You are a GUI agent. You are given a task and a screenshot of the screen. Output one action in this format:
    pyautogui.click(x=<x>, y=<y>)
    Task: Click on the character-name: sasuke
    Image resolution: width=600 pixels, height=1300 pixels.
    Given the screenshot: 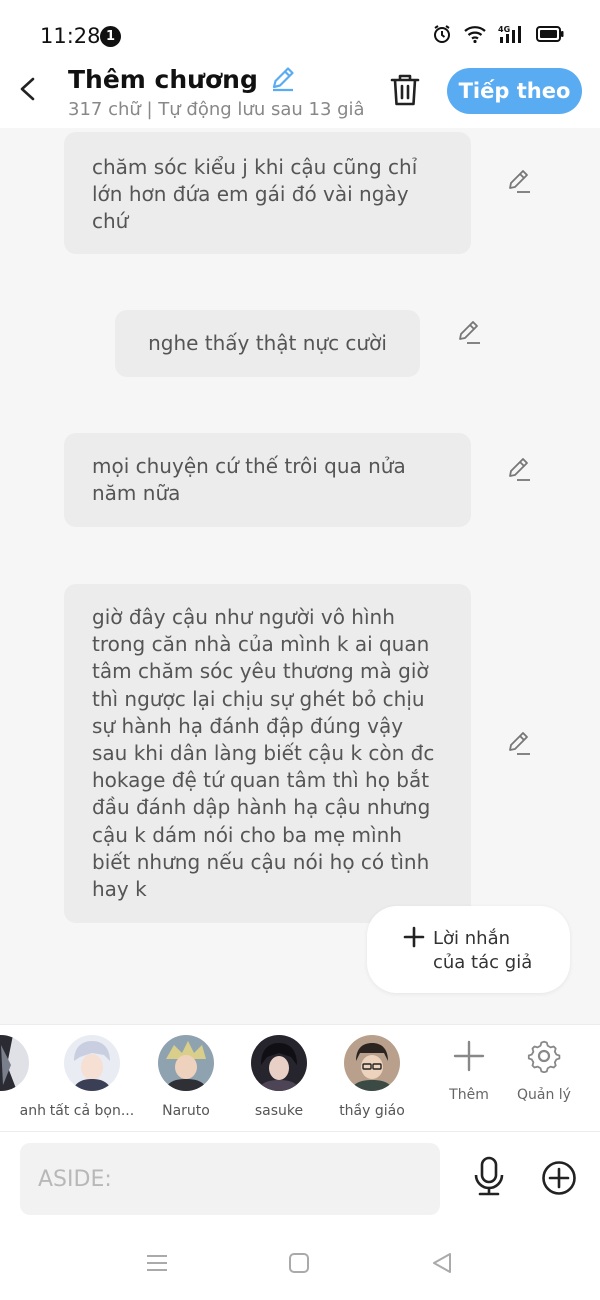 What is the action you would take?
    pyautogui.click(x=279, y=1111)
    